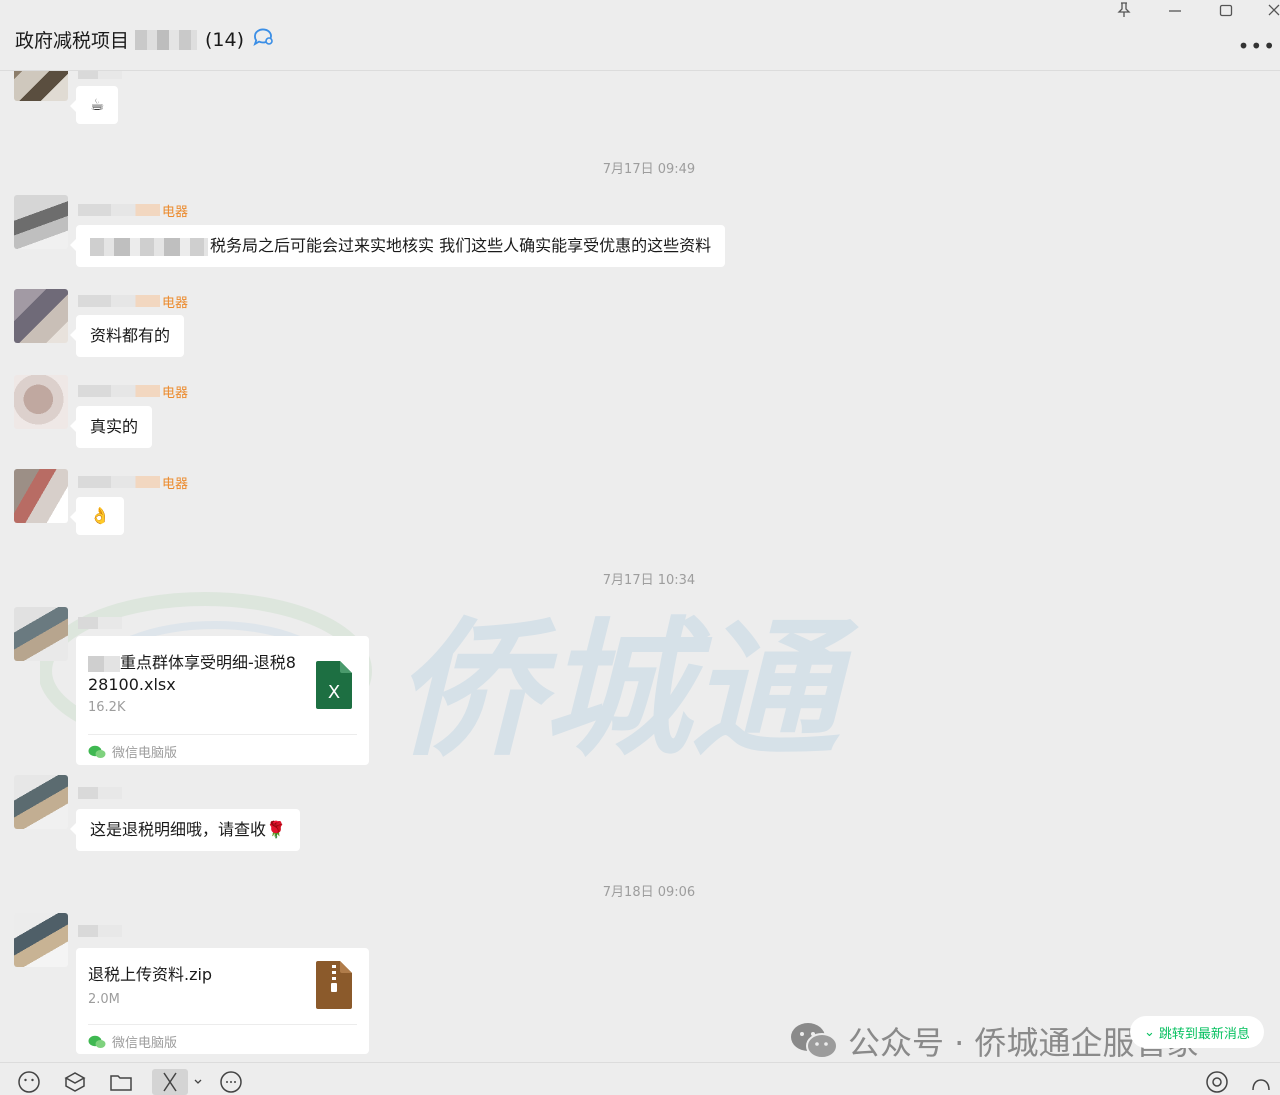 This screenshot has height=1095, width=1280. I want to click on timestamp: 7月17日 09:49, so click(649, 169).